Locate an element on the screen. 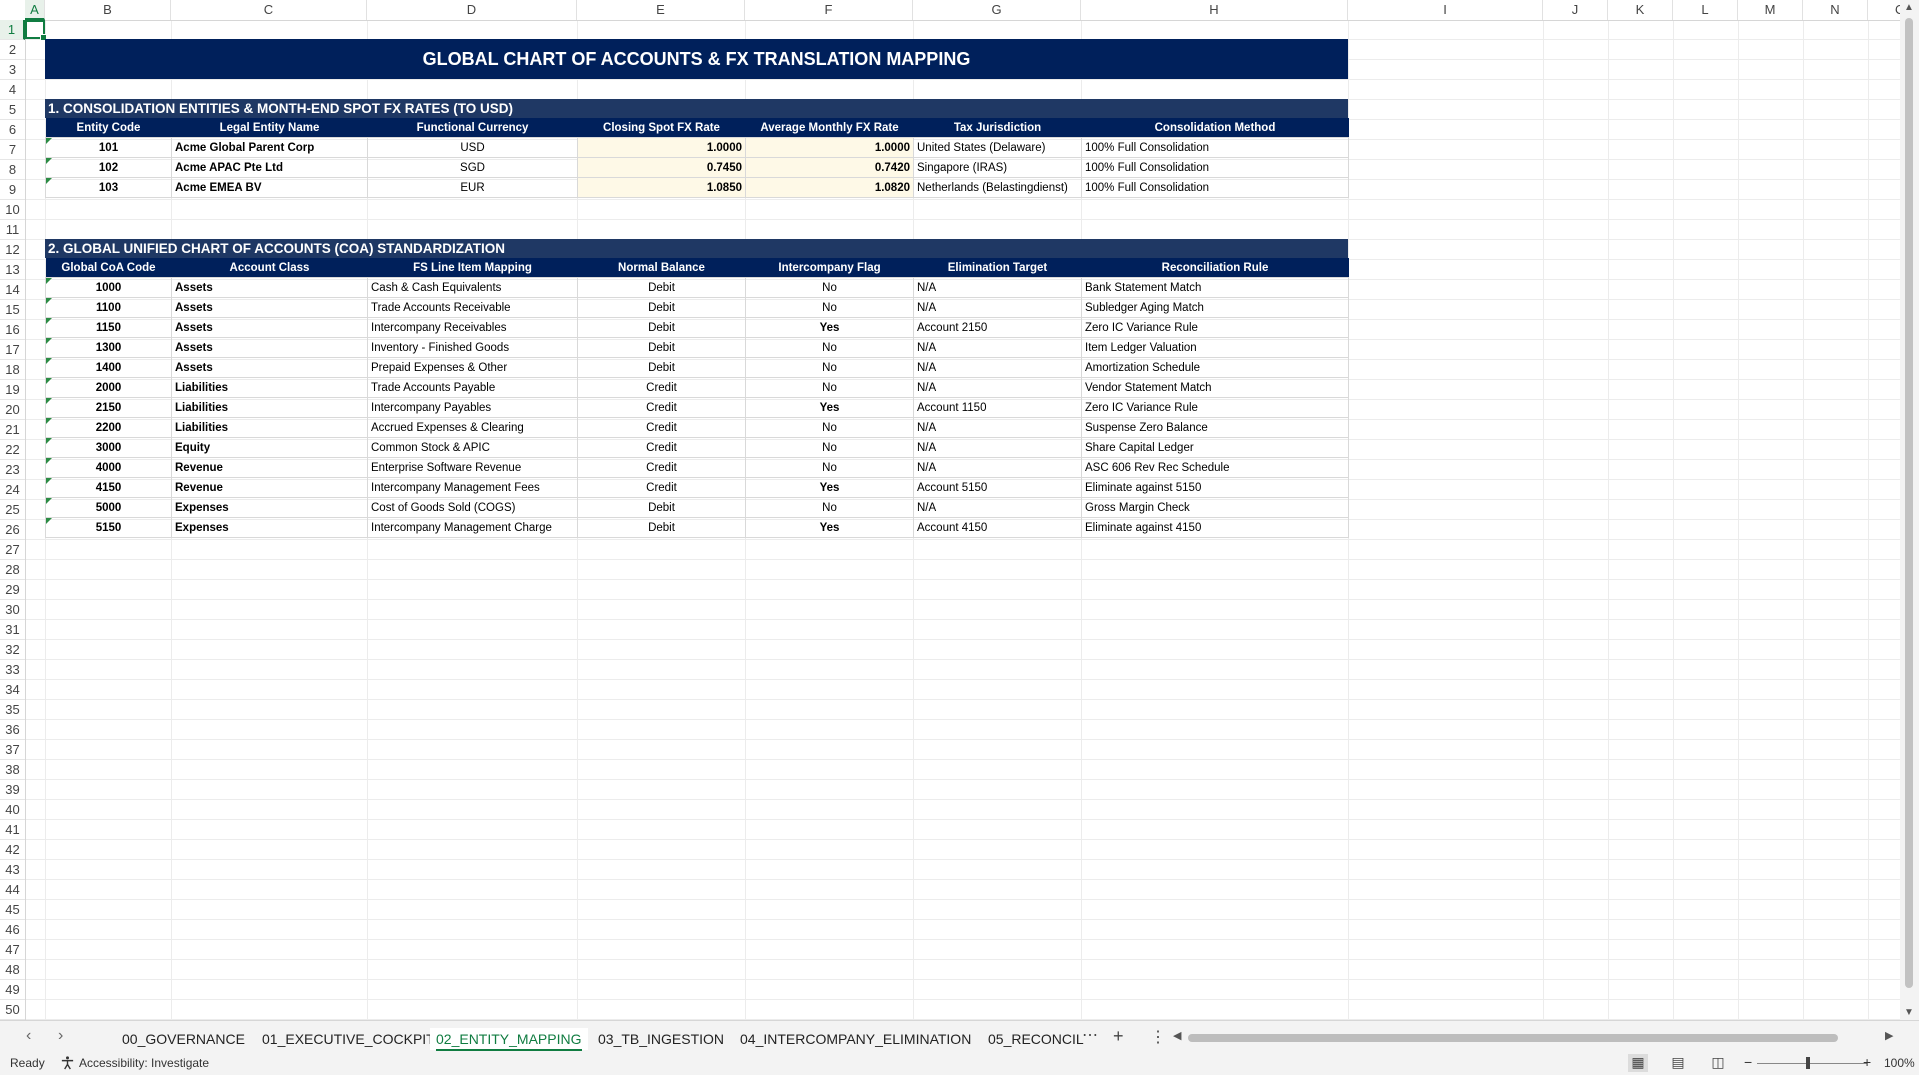 Image resolution: width=1919 pixels, height=1075 pixels. sheet-tab: 02_ENTITY_MAPPING is located at coordinates (509, 1039).